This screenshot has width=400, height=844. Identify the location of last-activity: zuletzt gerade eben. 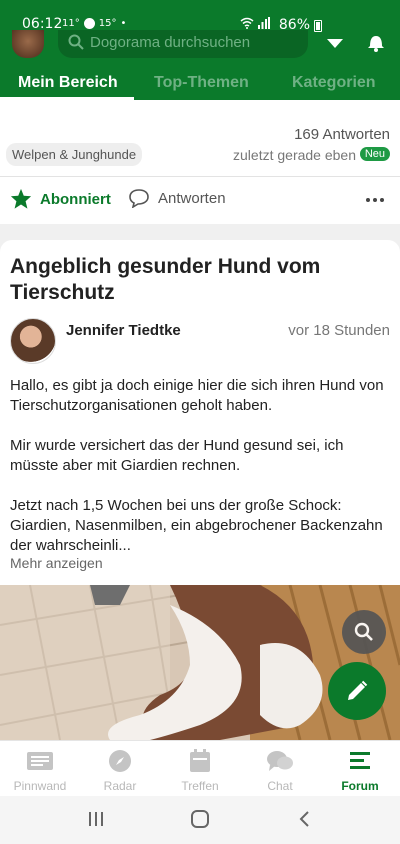
(294, 155).